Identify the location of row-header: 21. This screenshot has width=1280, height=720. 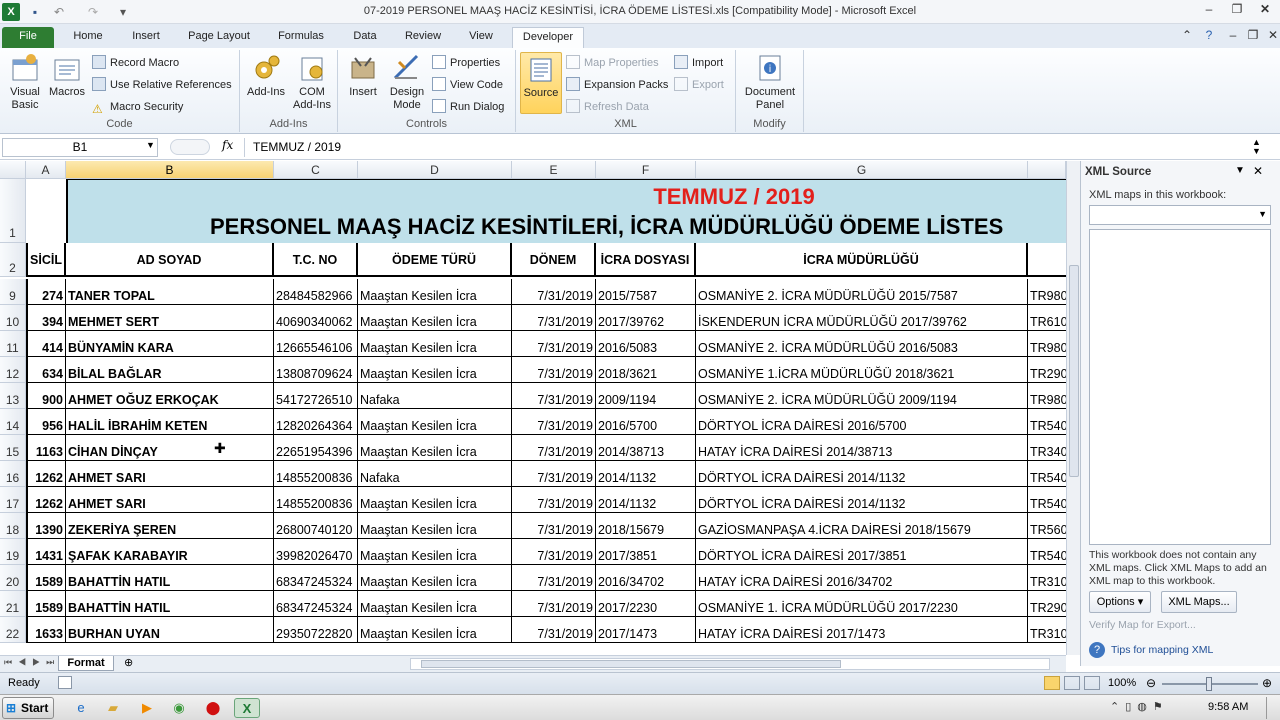
(13, 604).